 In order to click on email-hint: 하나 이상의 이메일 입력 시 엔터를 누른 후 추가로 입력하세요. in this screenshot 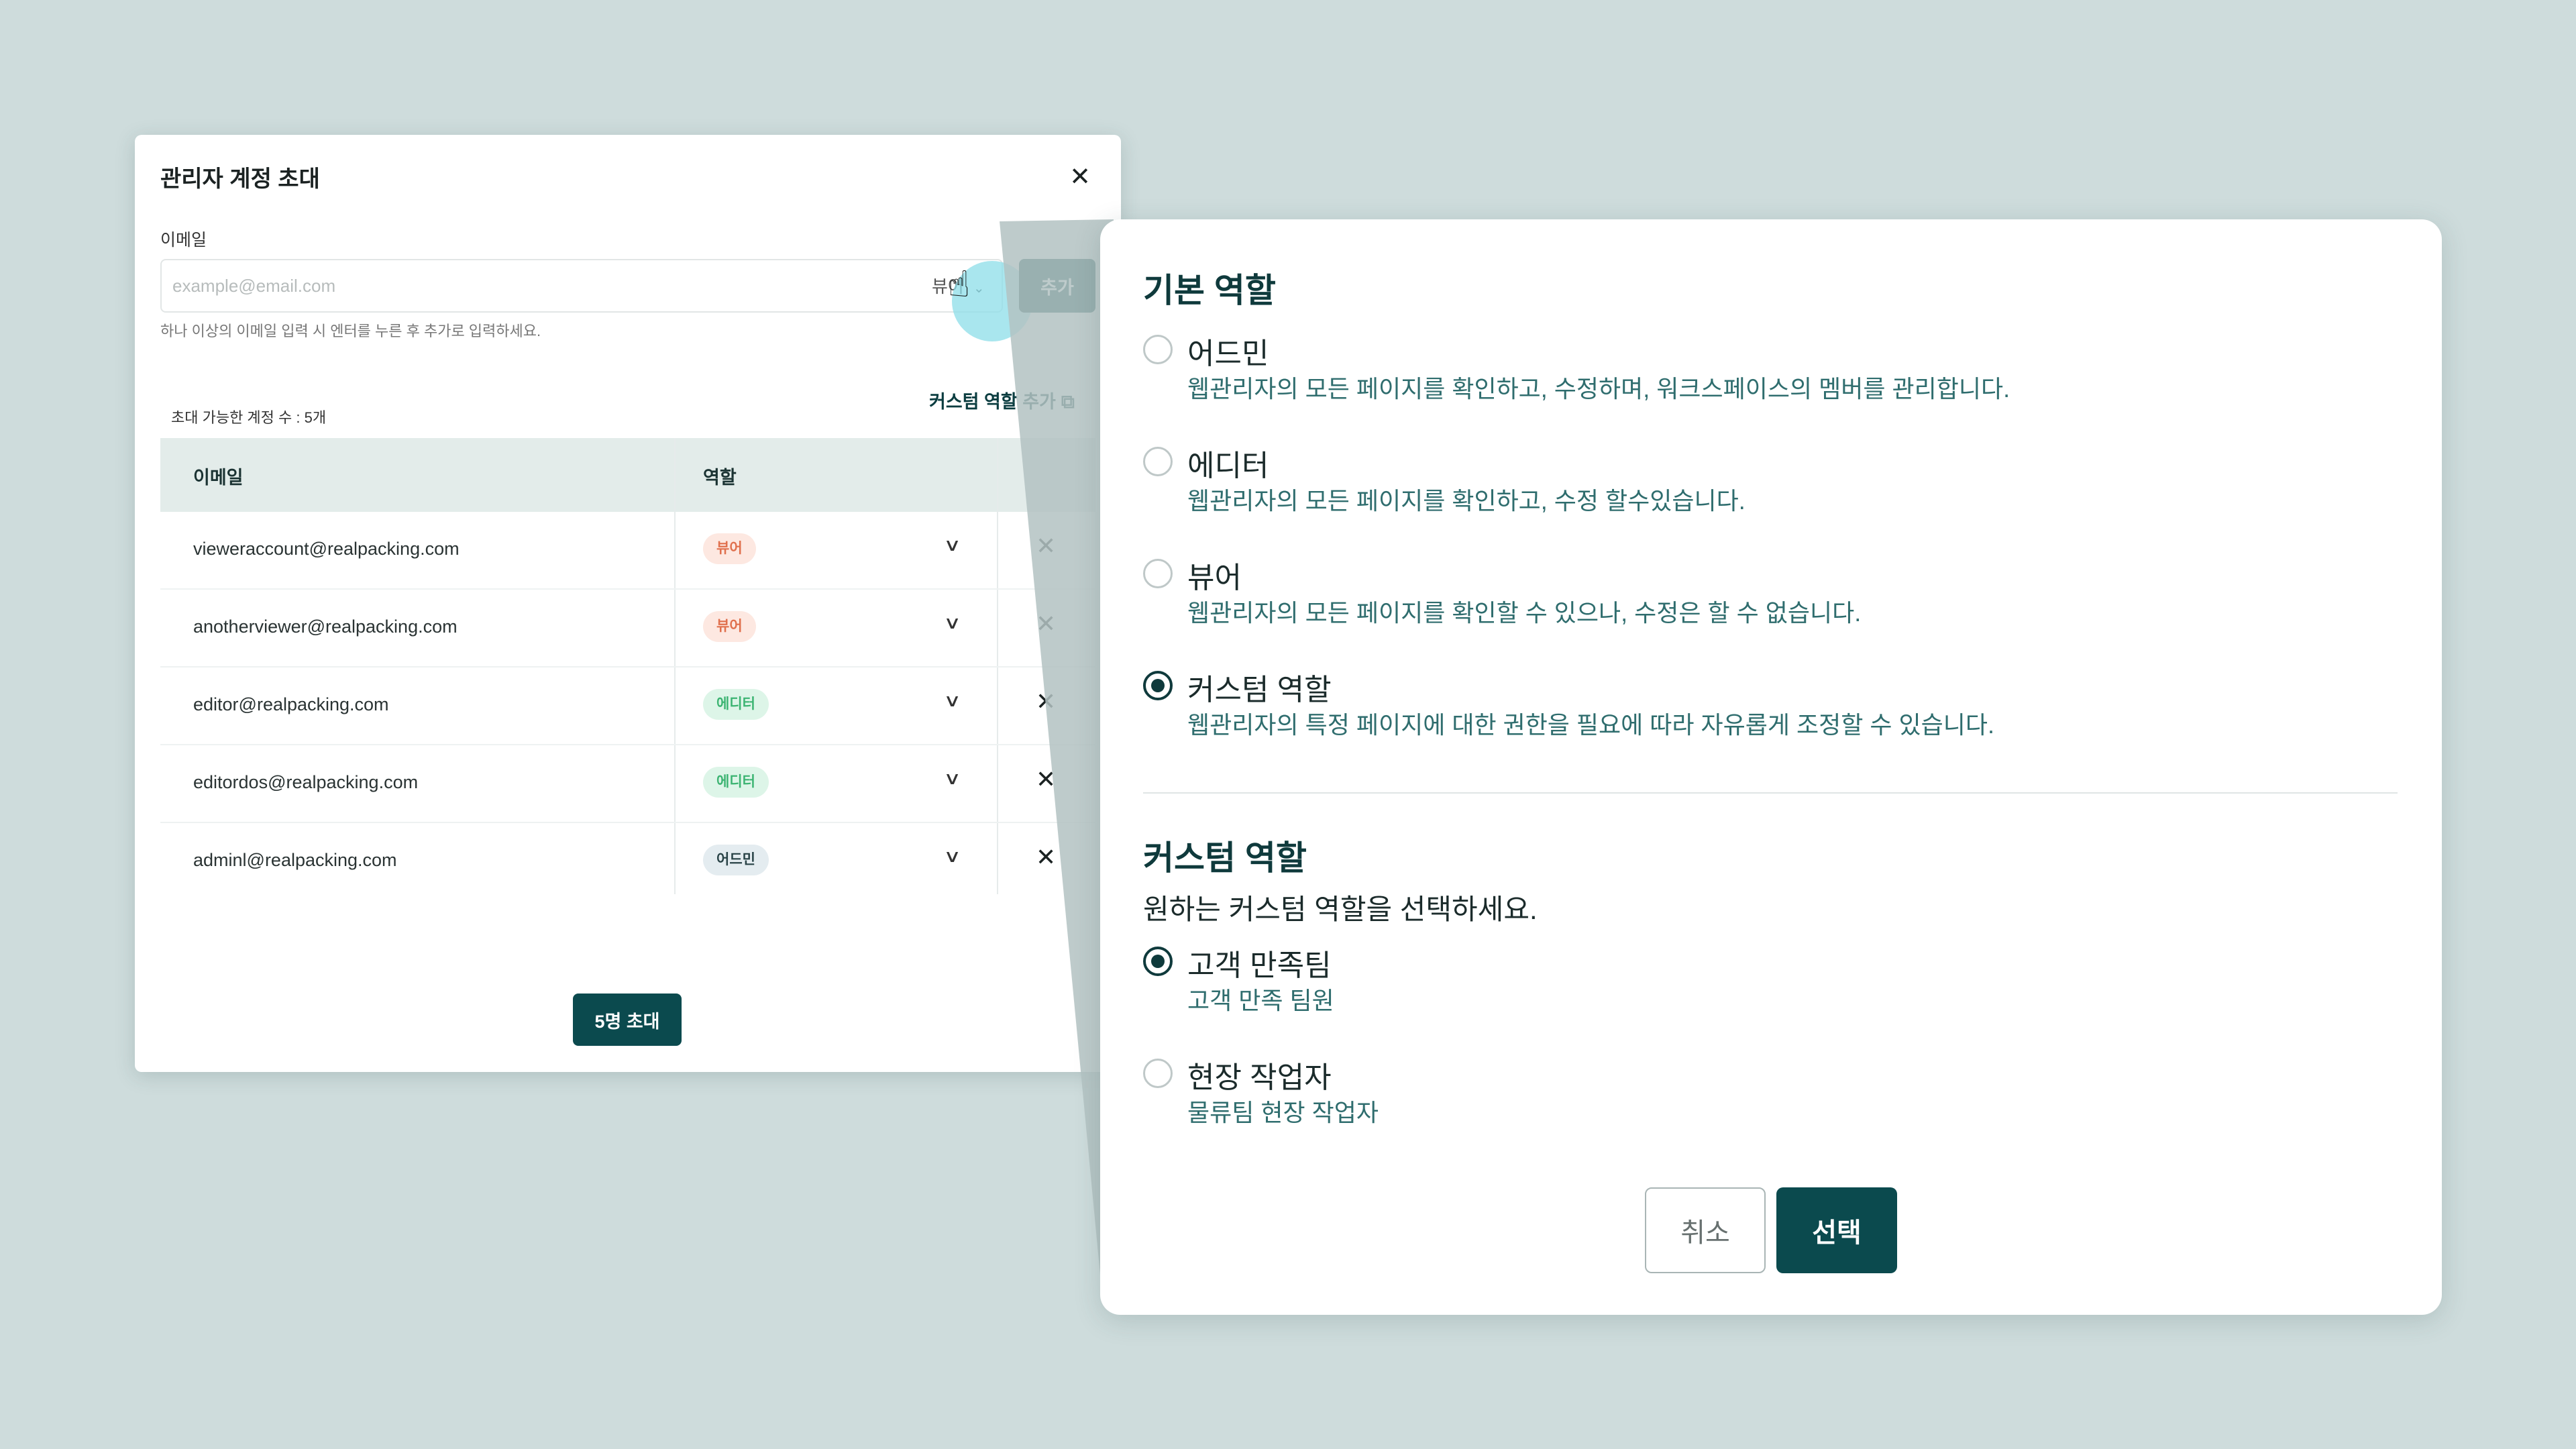, I will do `click(350, 331)`.